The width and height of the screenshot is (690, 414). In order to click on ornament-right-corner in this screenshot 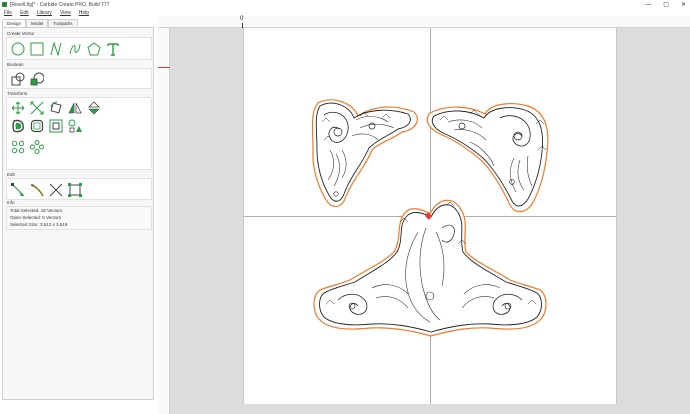, I will do `click(487, 158)`.